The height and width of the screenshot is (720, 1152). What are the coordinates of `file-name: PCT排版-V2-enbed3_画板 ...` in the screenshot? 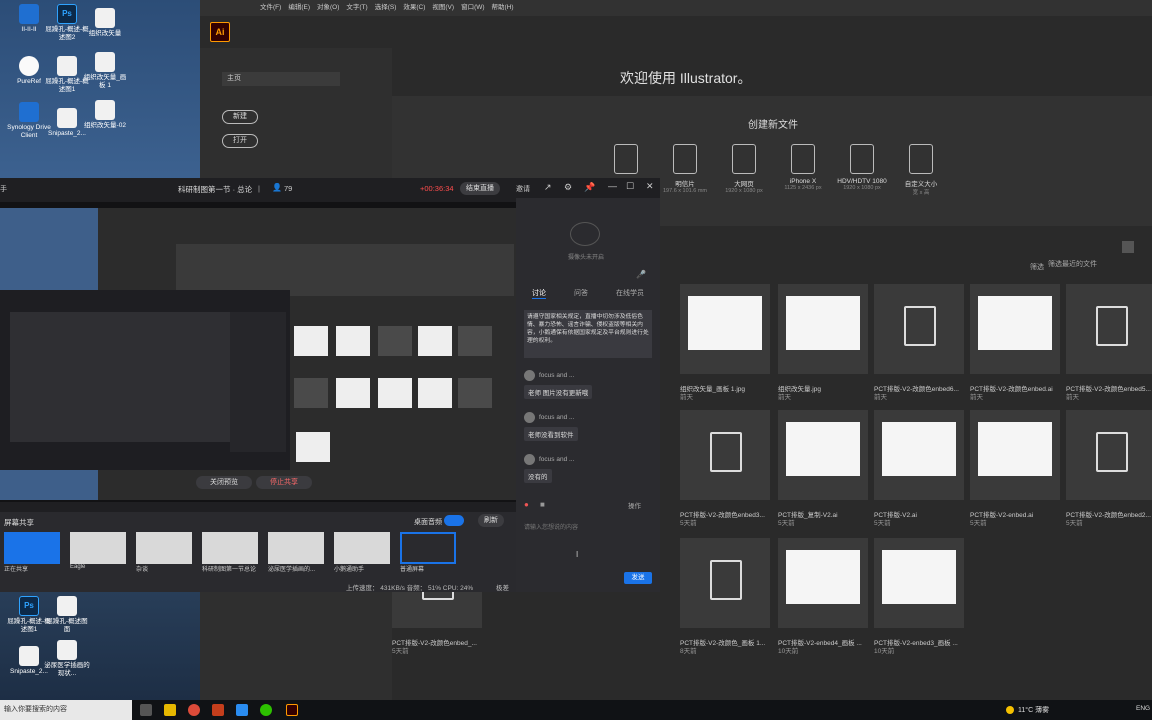 It's located at (916, 643).